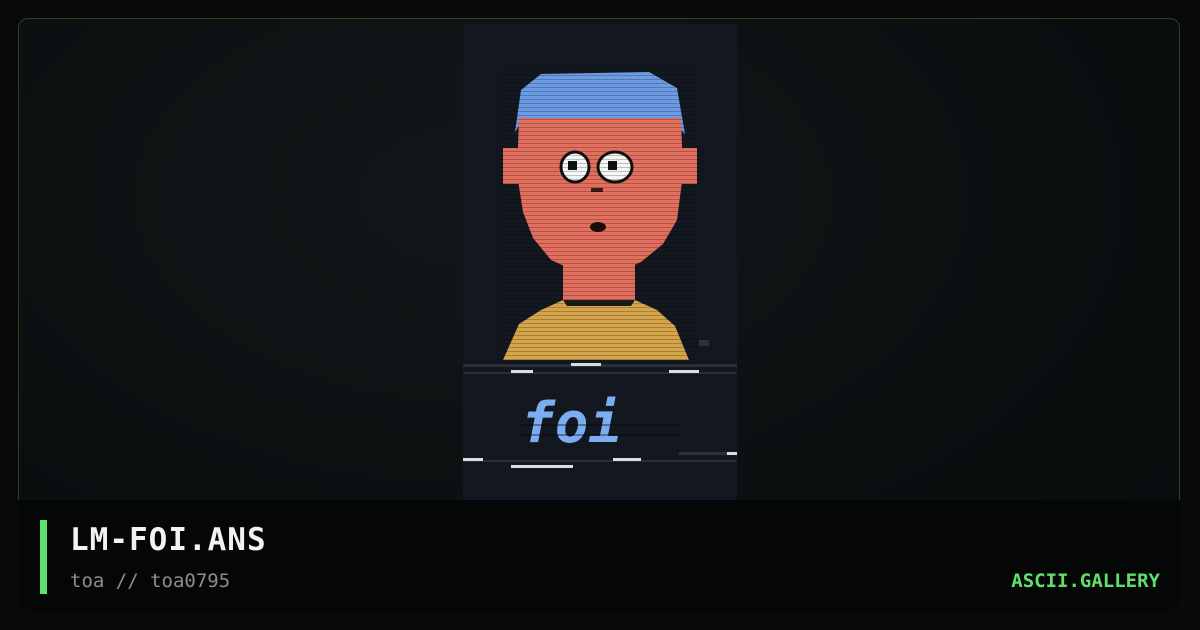 This screenshot has width=1200, height=630. Describe the element at coordinates (1085, 581) in the screenshot. I see `site-name: ASCII.GALLERY` at that location.